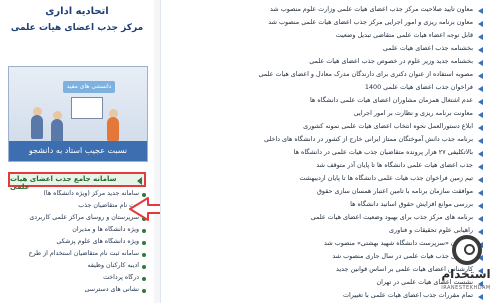 The image size is (500, 303). I want to click on banner-caption: نسبت عجیب استاد به دانشجو, so click(78, 151).